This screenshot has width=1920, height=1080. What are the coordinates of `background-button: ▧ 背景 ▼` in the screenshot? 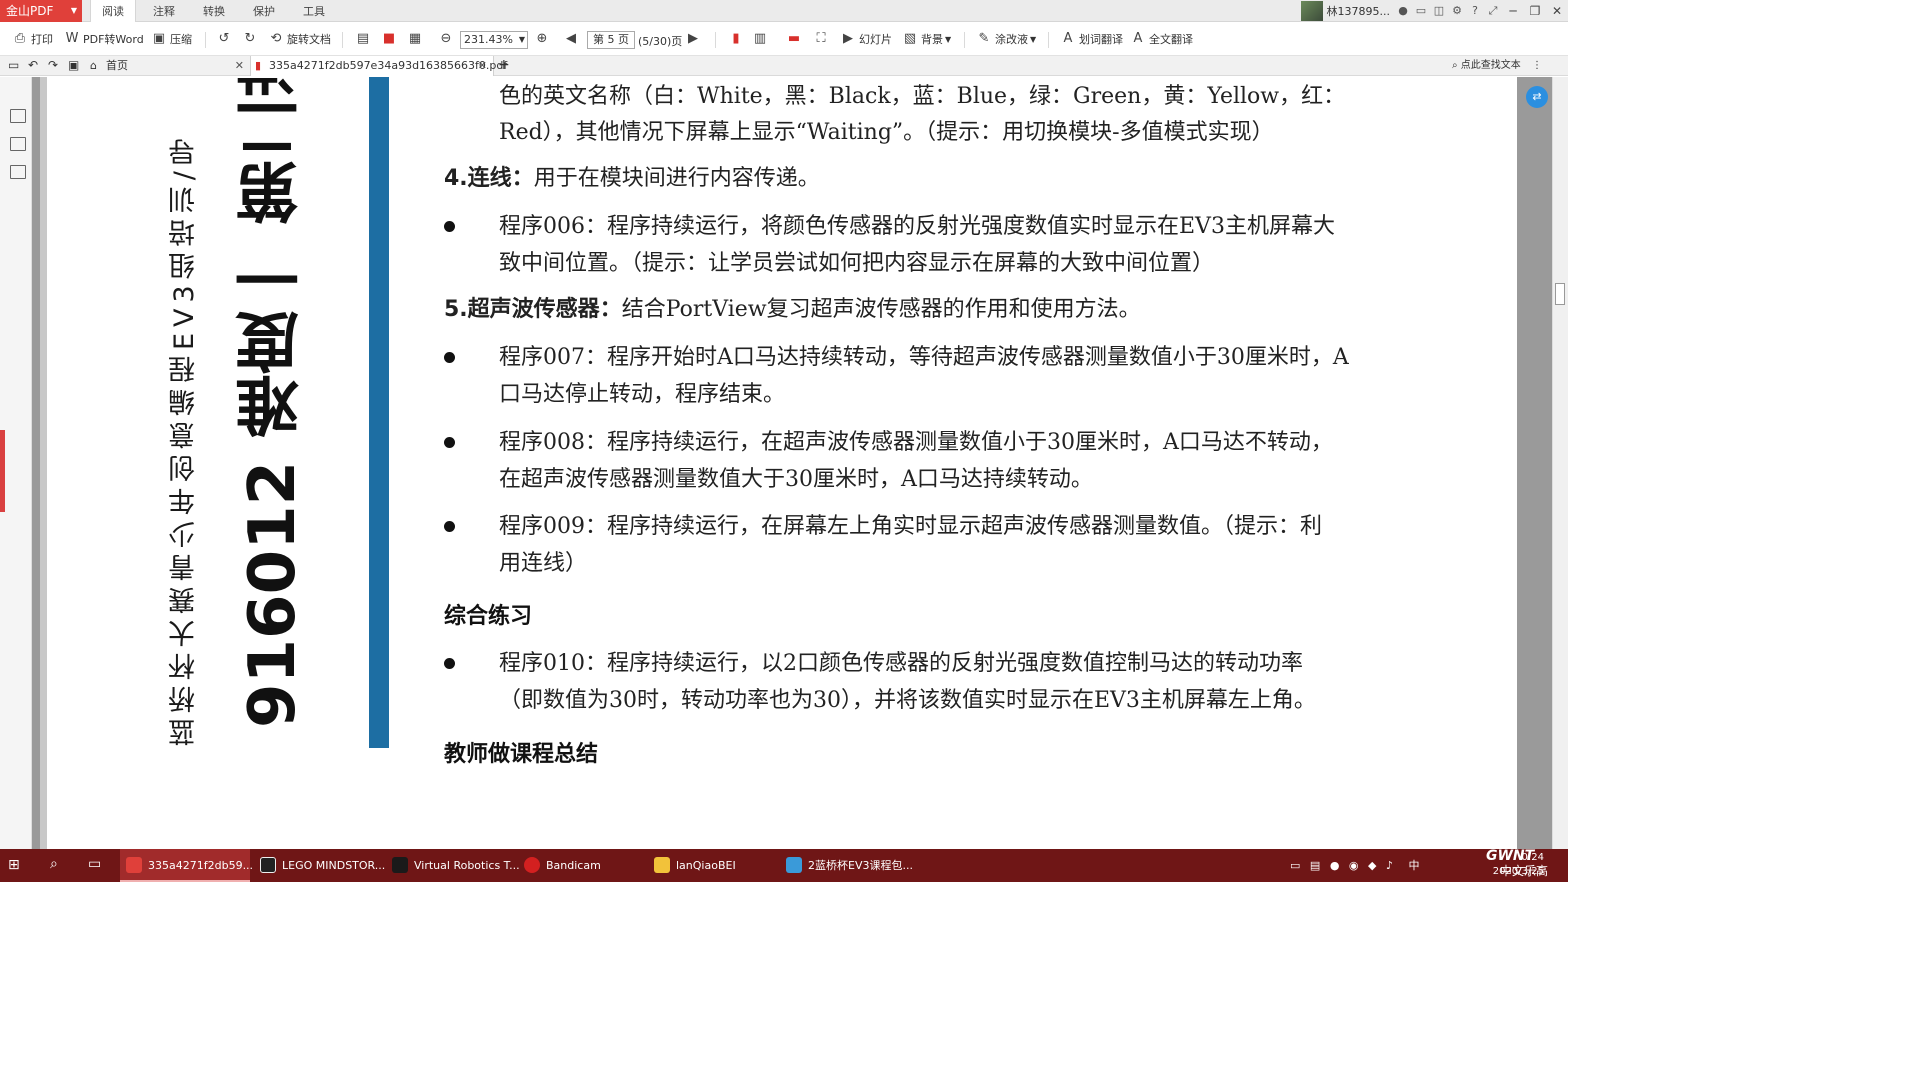 It's located at (926, 39).